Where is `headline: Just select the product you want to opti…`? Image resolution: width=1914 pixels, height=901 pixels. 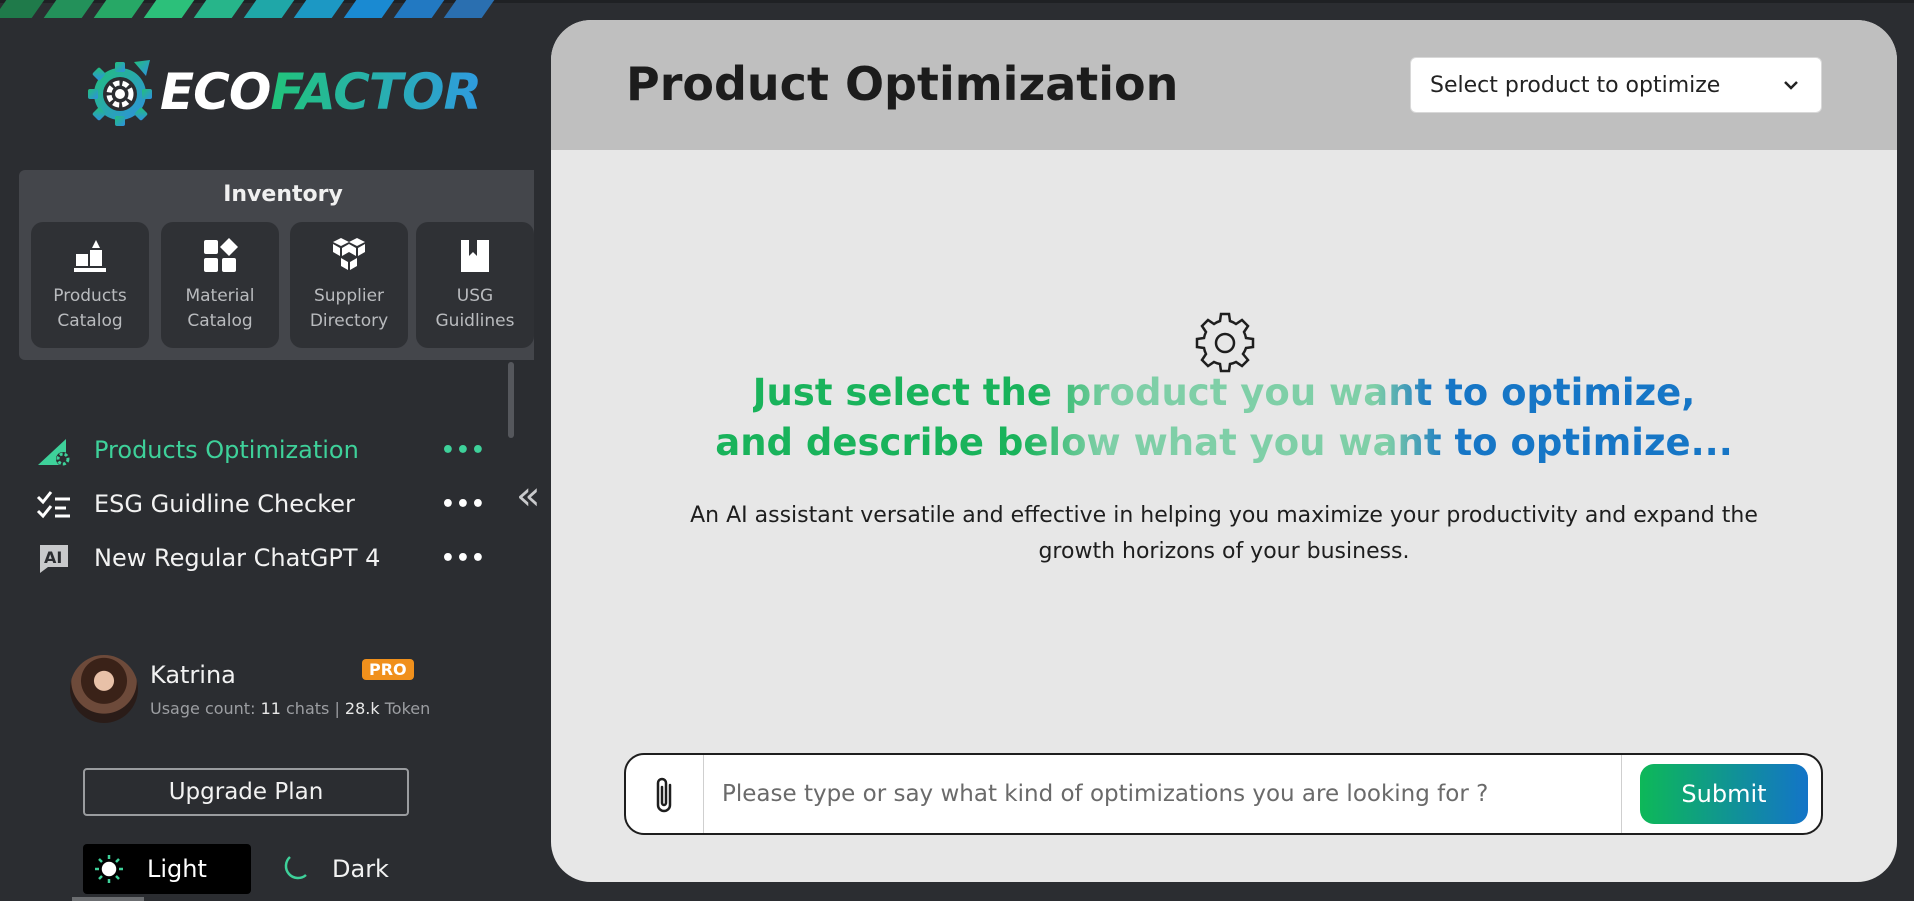 headline: Just select the product you want to opti… is located at coordinates (1224, 418).